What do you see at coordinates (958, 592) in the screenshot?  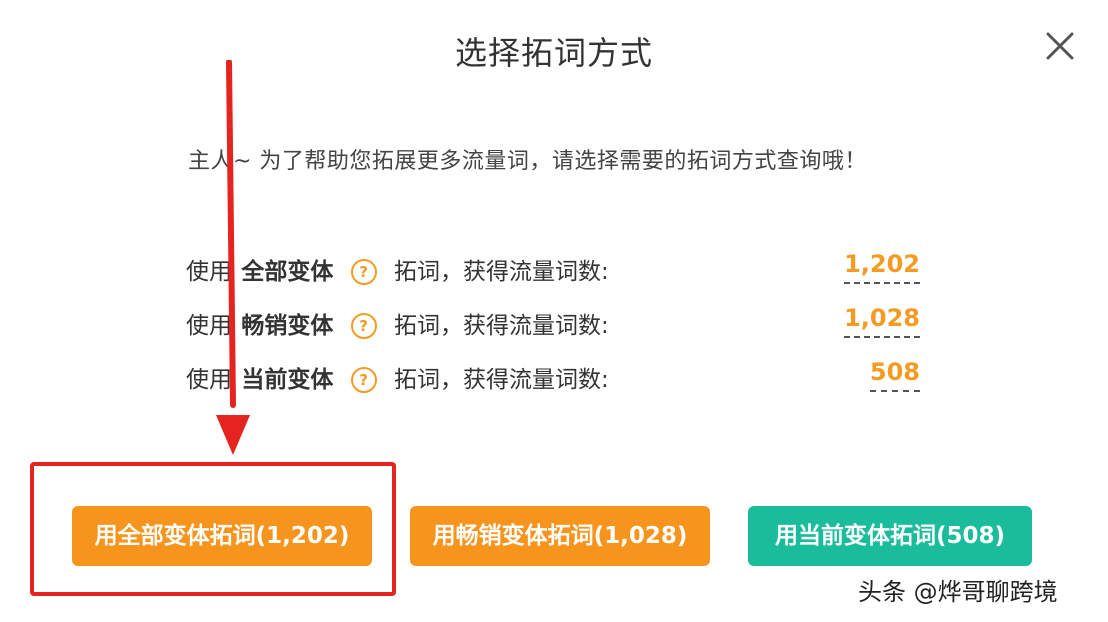 I see `watermark: 头条 @烨哥聊跨境` at bounding box center [958, 592].